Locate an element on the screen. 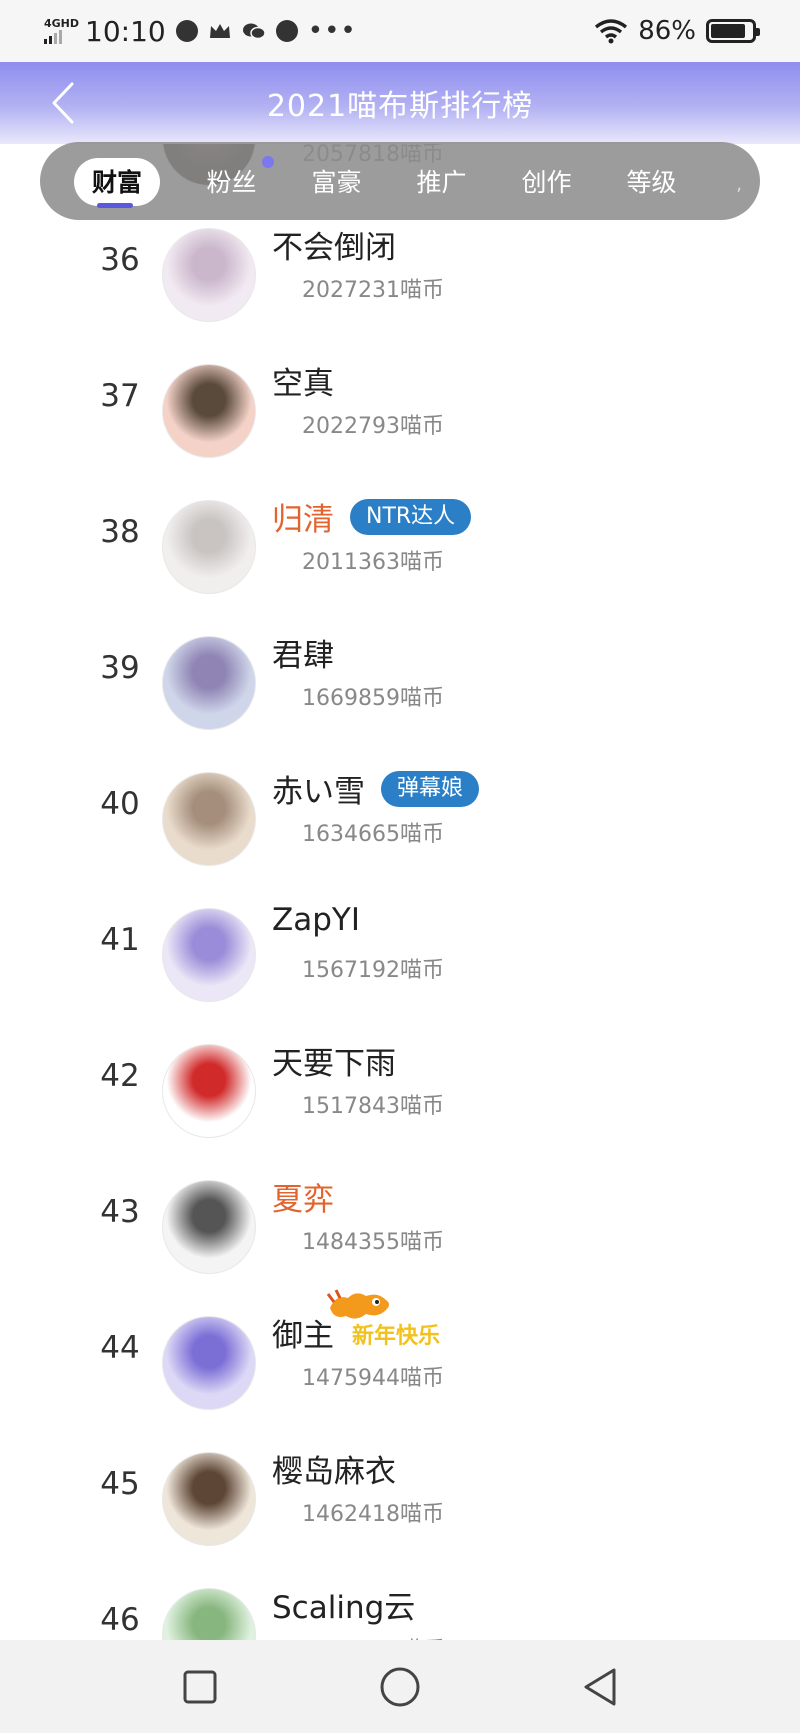  rank-row: 46 Scaling云 1456304喵币 is located at coordinates (400, 1604).